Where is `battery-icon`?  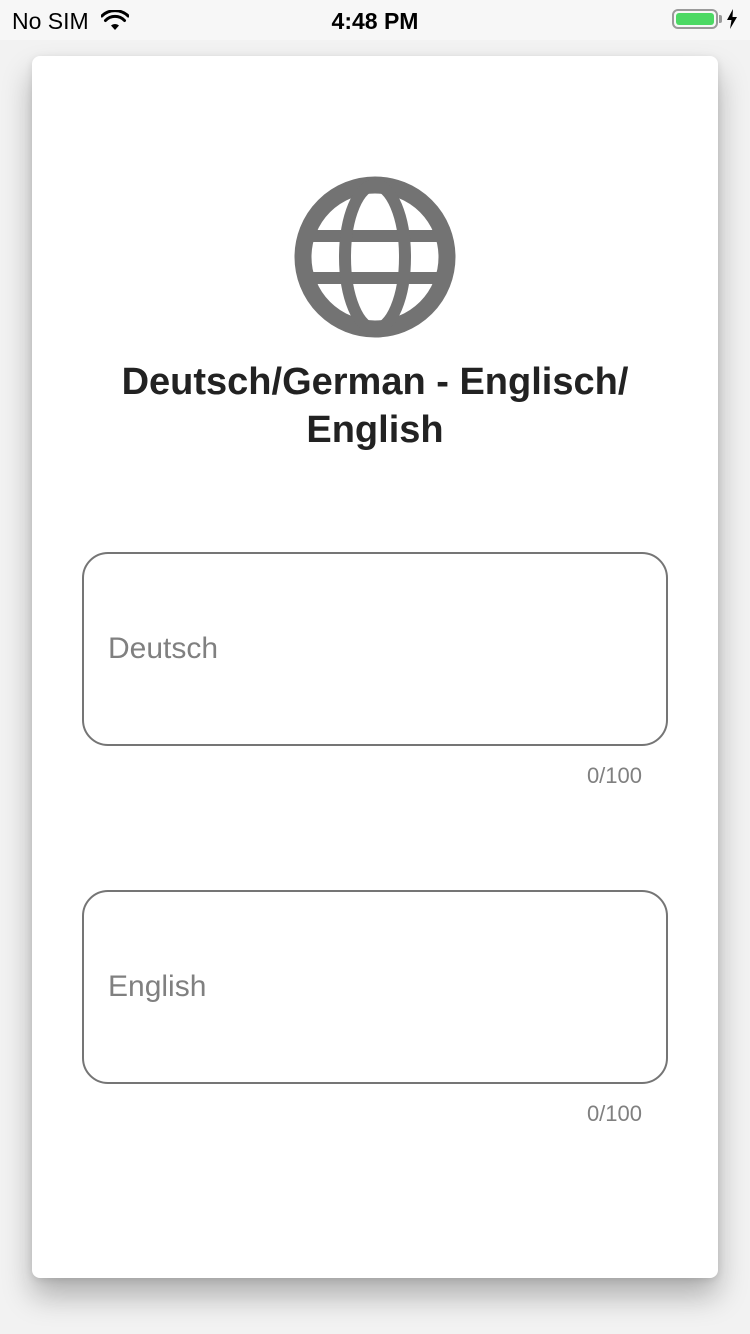 battery-icon is located at coordinates (695, 19).